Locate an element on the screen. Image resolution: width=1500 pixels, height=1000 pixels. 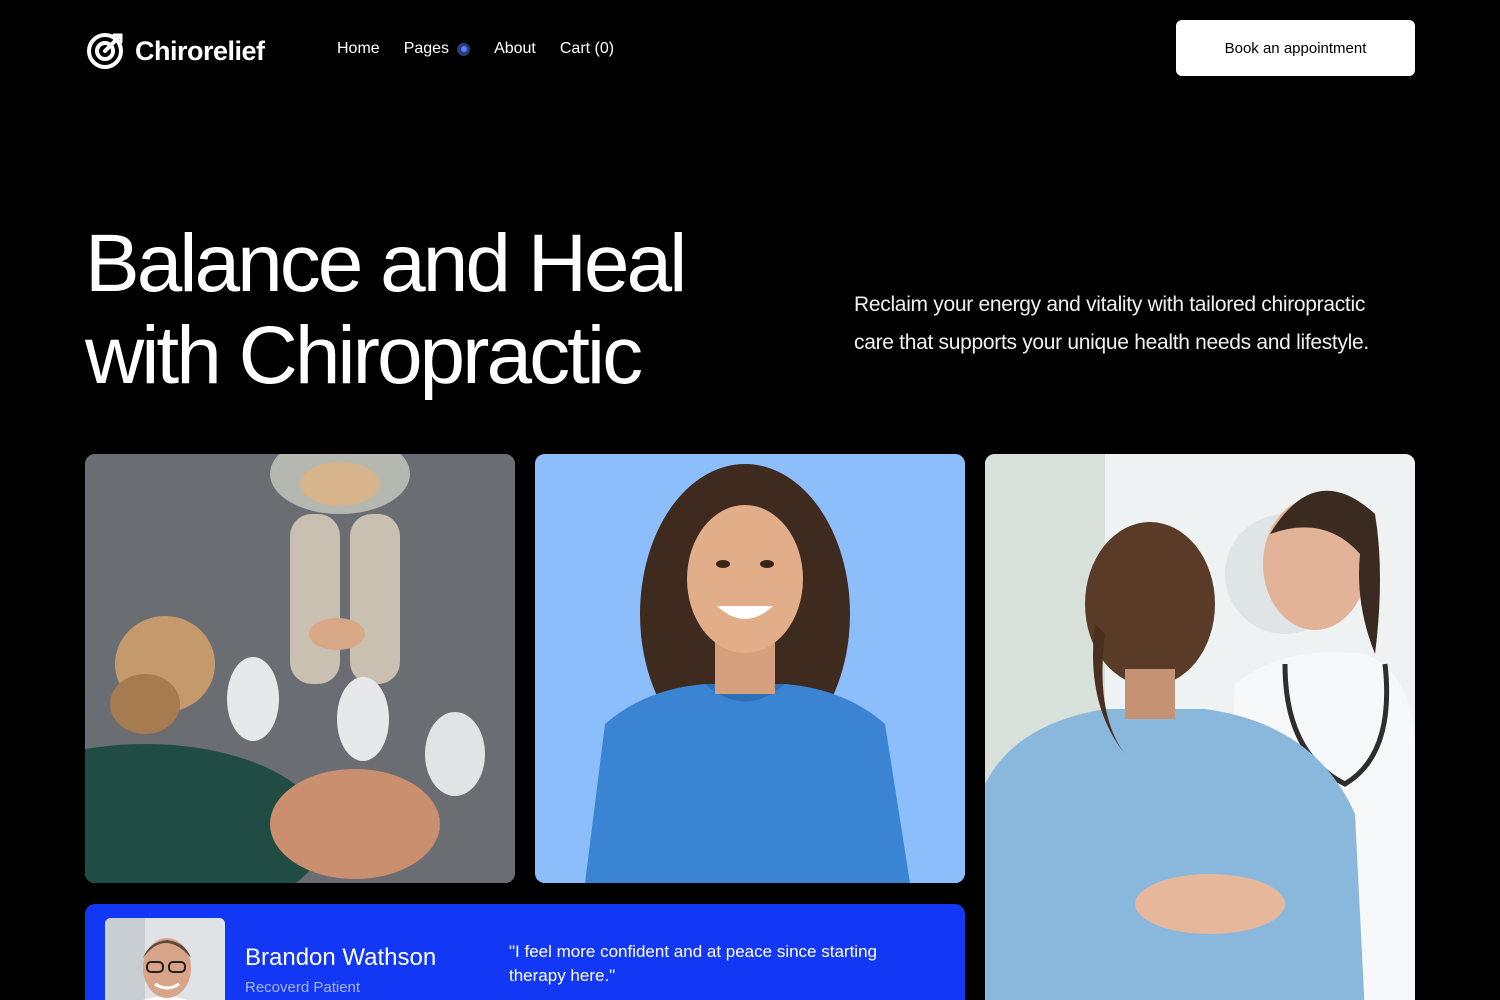
main-nav: Home Pages About Cart (0) is located at coordinates (475, 49).